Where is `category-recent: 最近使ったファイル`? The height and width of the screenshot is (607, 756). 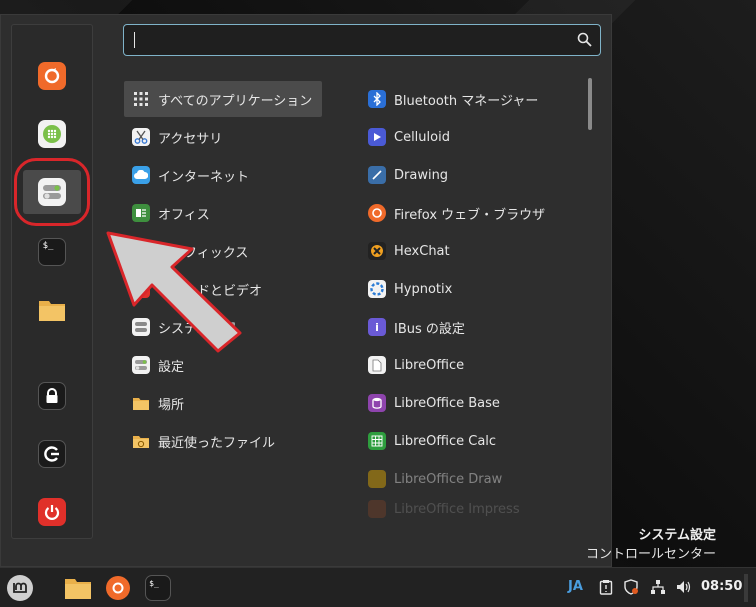
category-recent: 最近使ったファイル is located at coordinates (223, 441).